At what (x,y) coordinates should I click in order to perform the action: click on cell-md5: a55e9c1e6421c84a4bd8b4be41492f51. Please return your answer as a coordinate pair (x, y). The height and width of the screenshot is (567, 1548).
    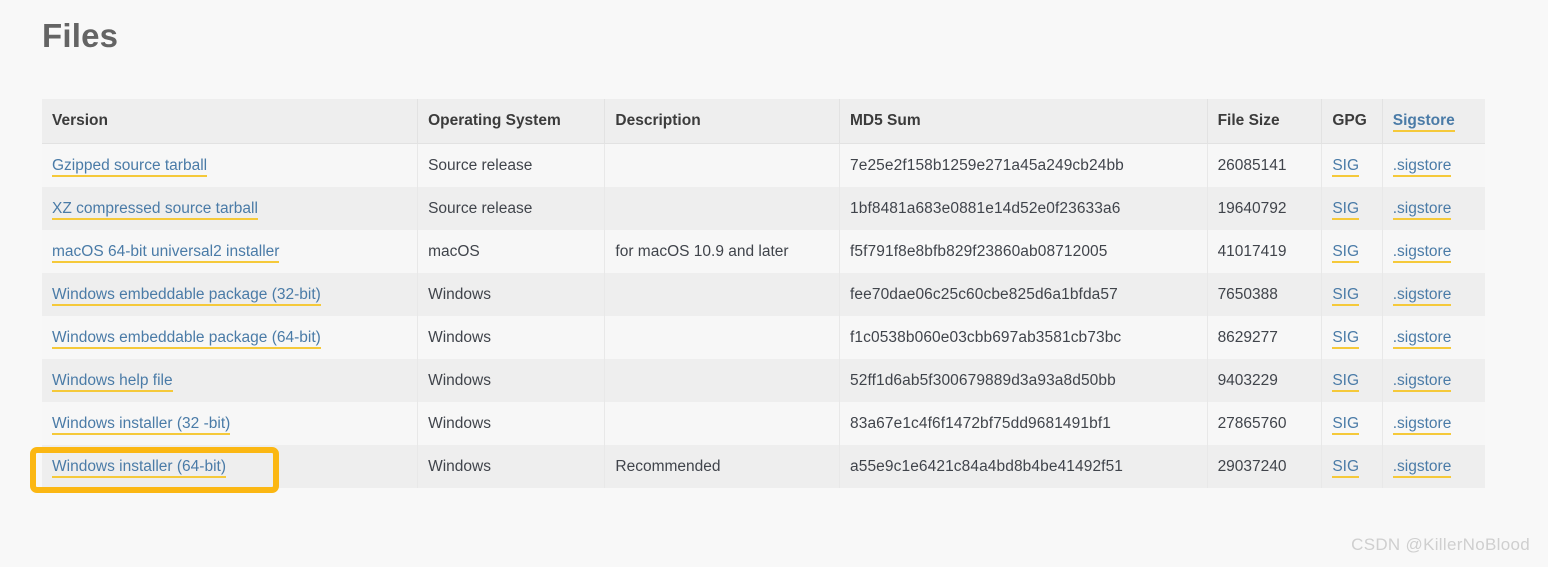
    Looking at the image, I should click on (1023, 466).